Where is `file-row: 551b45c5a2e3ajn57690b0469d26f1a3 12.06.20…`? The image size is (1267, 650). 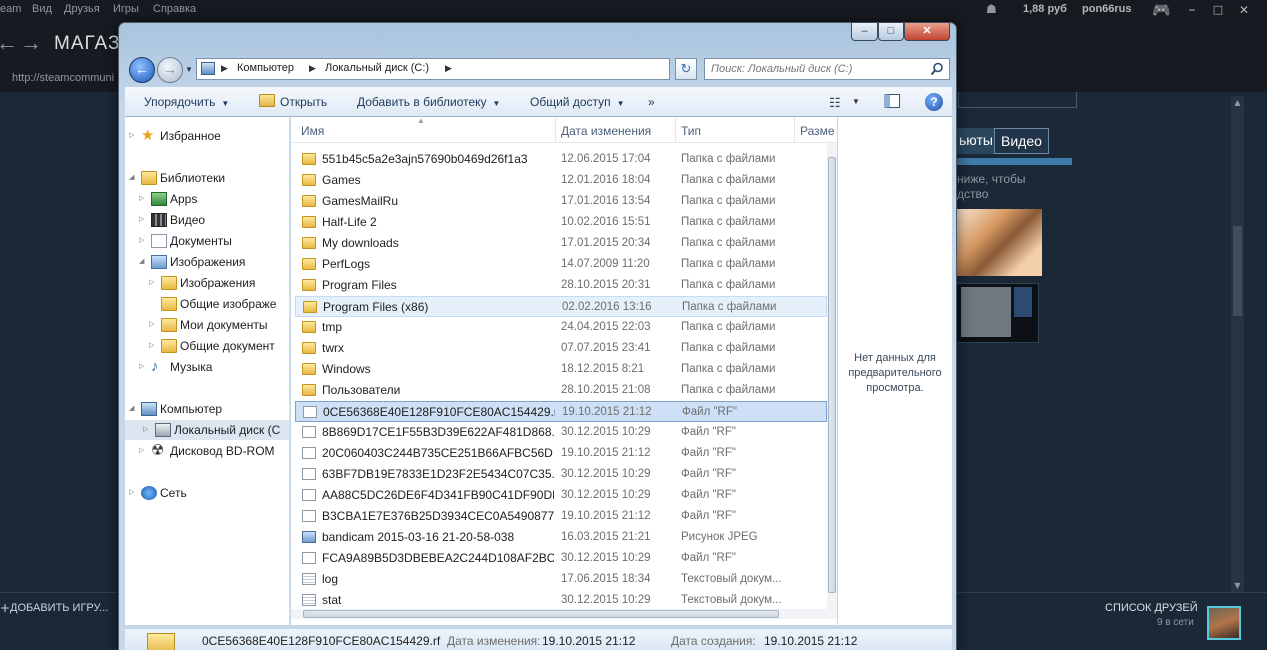
file-row: 551b45c5a2e3ajn57690b0469d26f1a3 12.06.20… is located at coordinates (561, 159).